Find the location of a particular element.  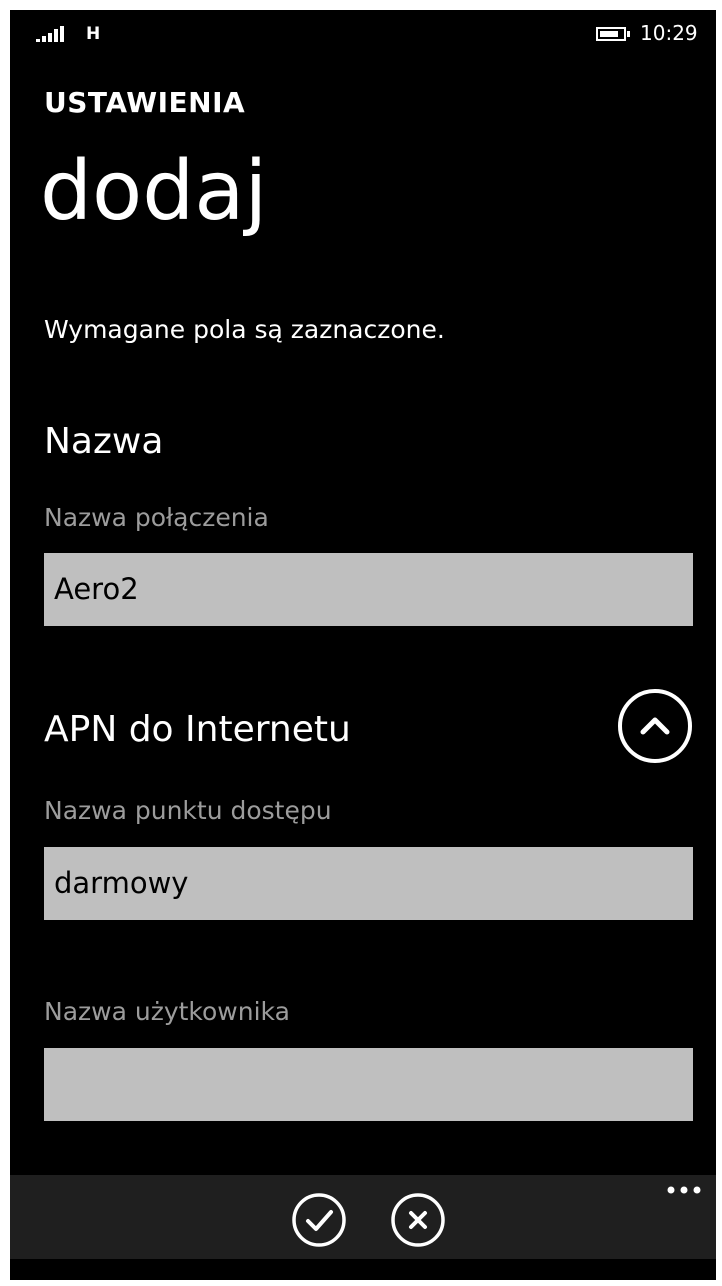

connection-name-field: Aero2 is located at coordinates (368, 589).